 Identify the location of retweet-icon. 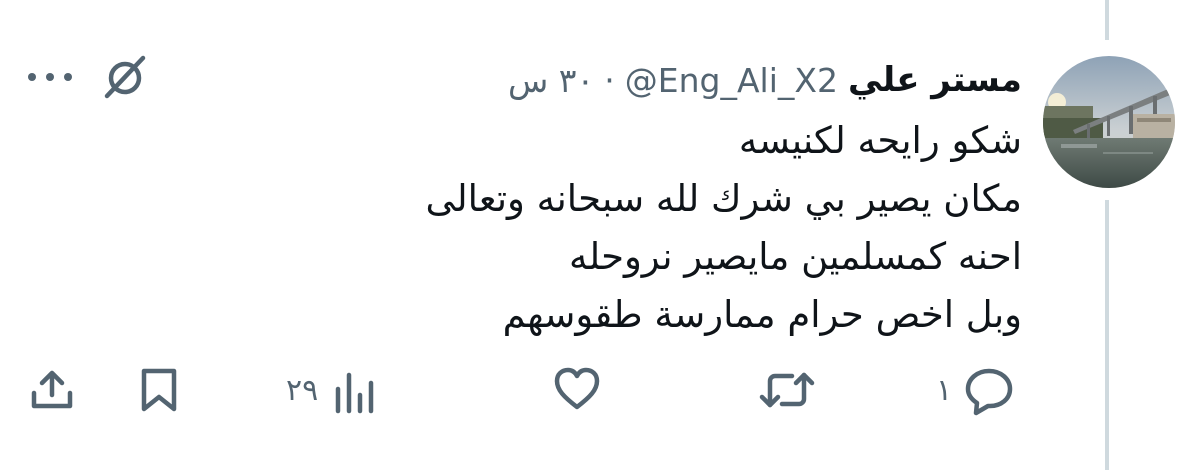
(787, 390).